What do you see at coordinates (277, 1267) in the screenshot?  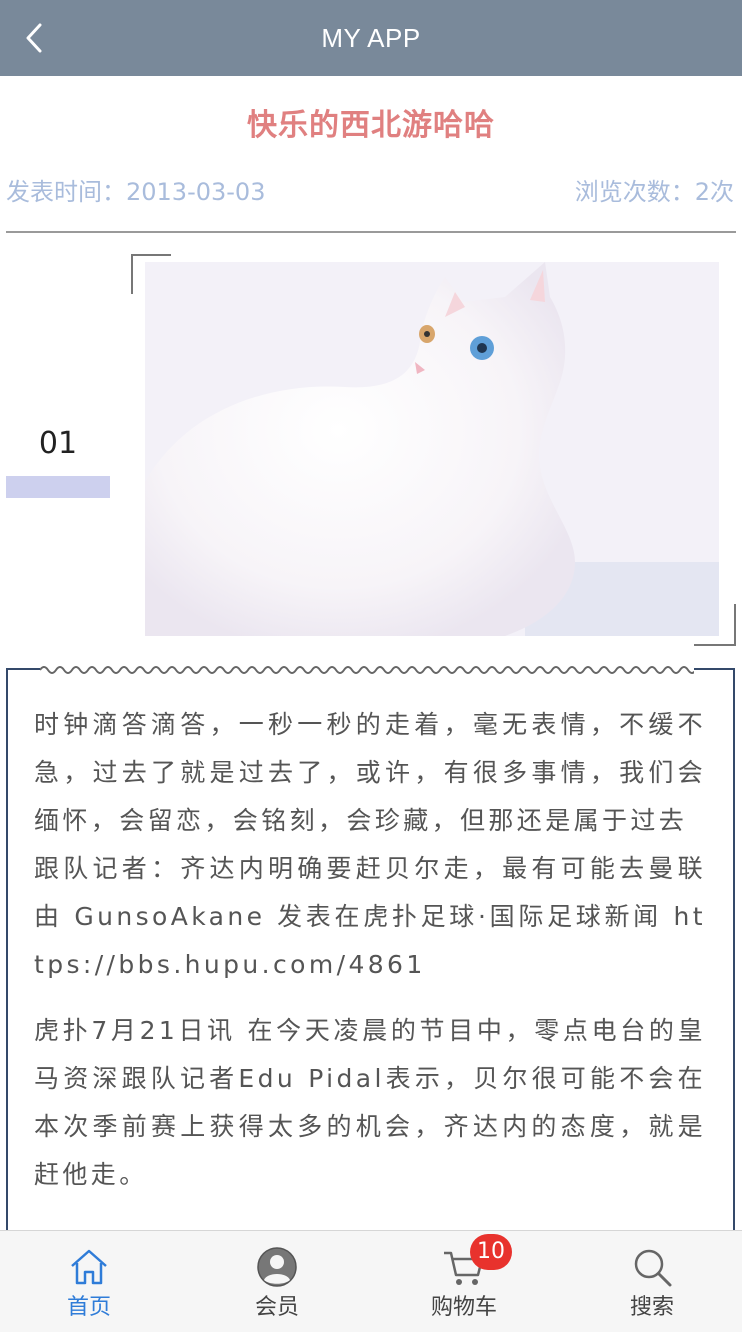 I see `user-icon` at bounding box center [277, 1267].